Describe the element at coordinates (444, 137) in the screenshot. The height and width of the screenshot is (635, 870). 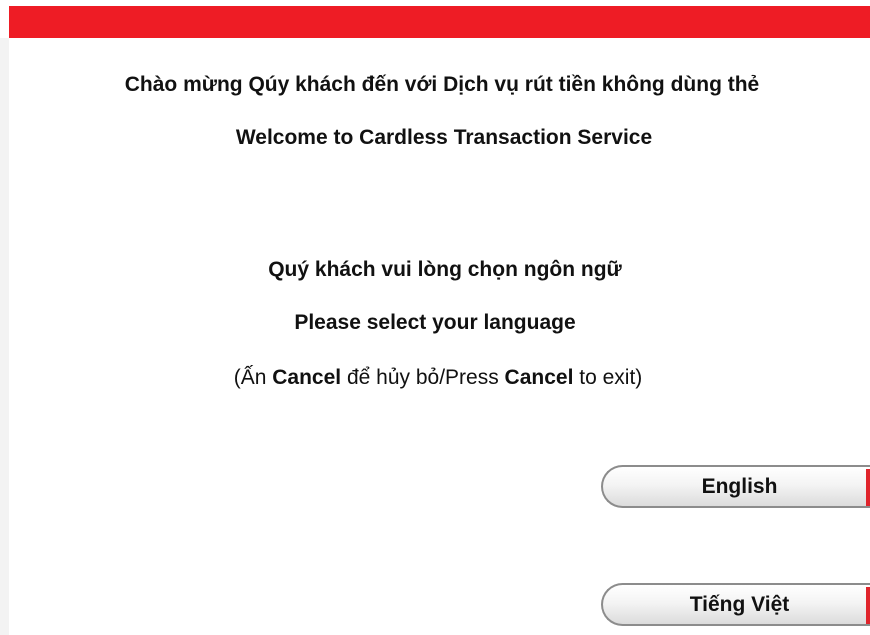
I see `welcome-title-english: Welcome to Cardless Transaction Service` at that location.